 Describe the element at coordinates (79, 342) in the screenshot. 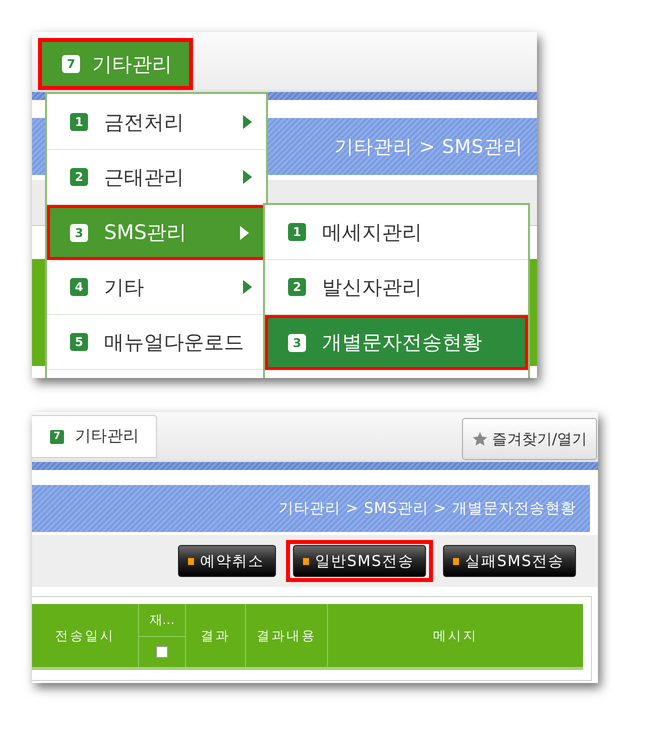

I see `number-badge: 5` at that location.